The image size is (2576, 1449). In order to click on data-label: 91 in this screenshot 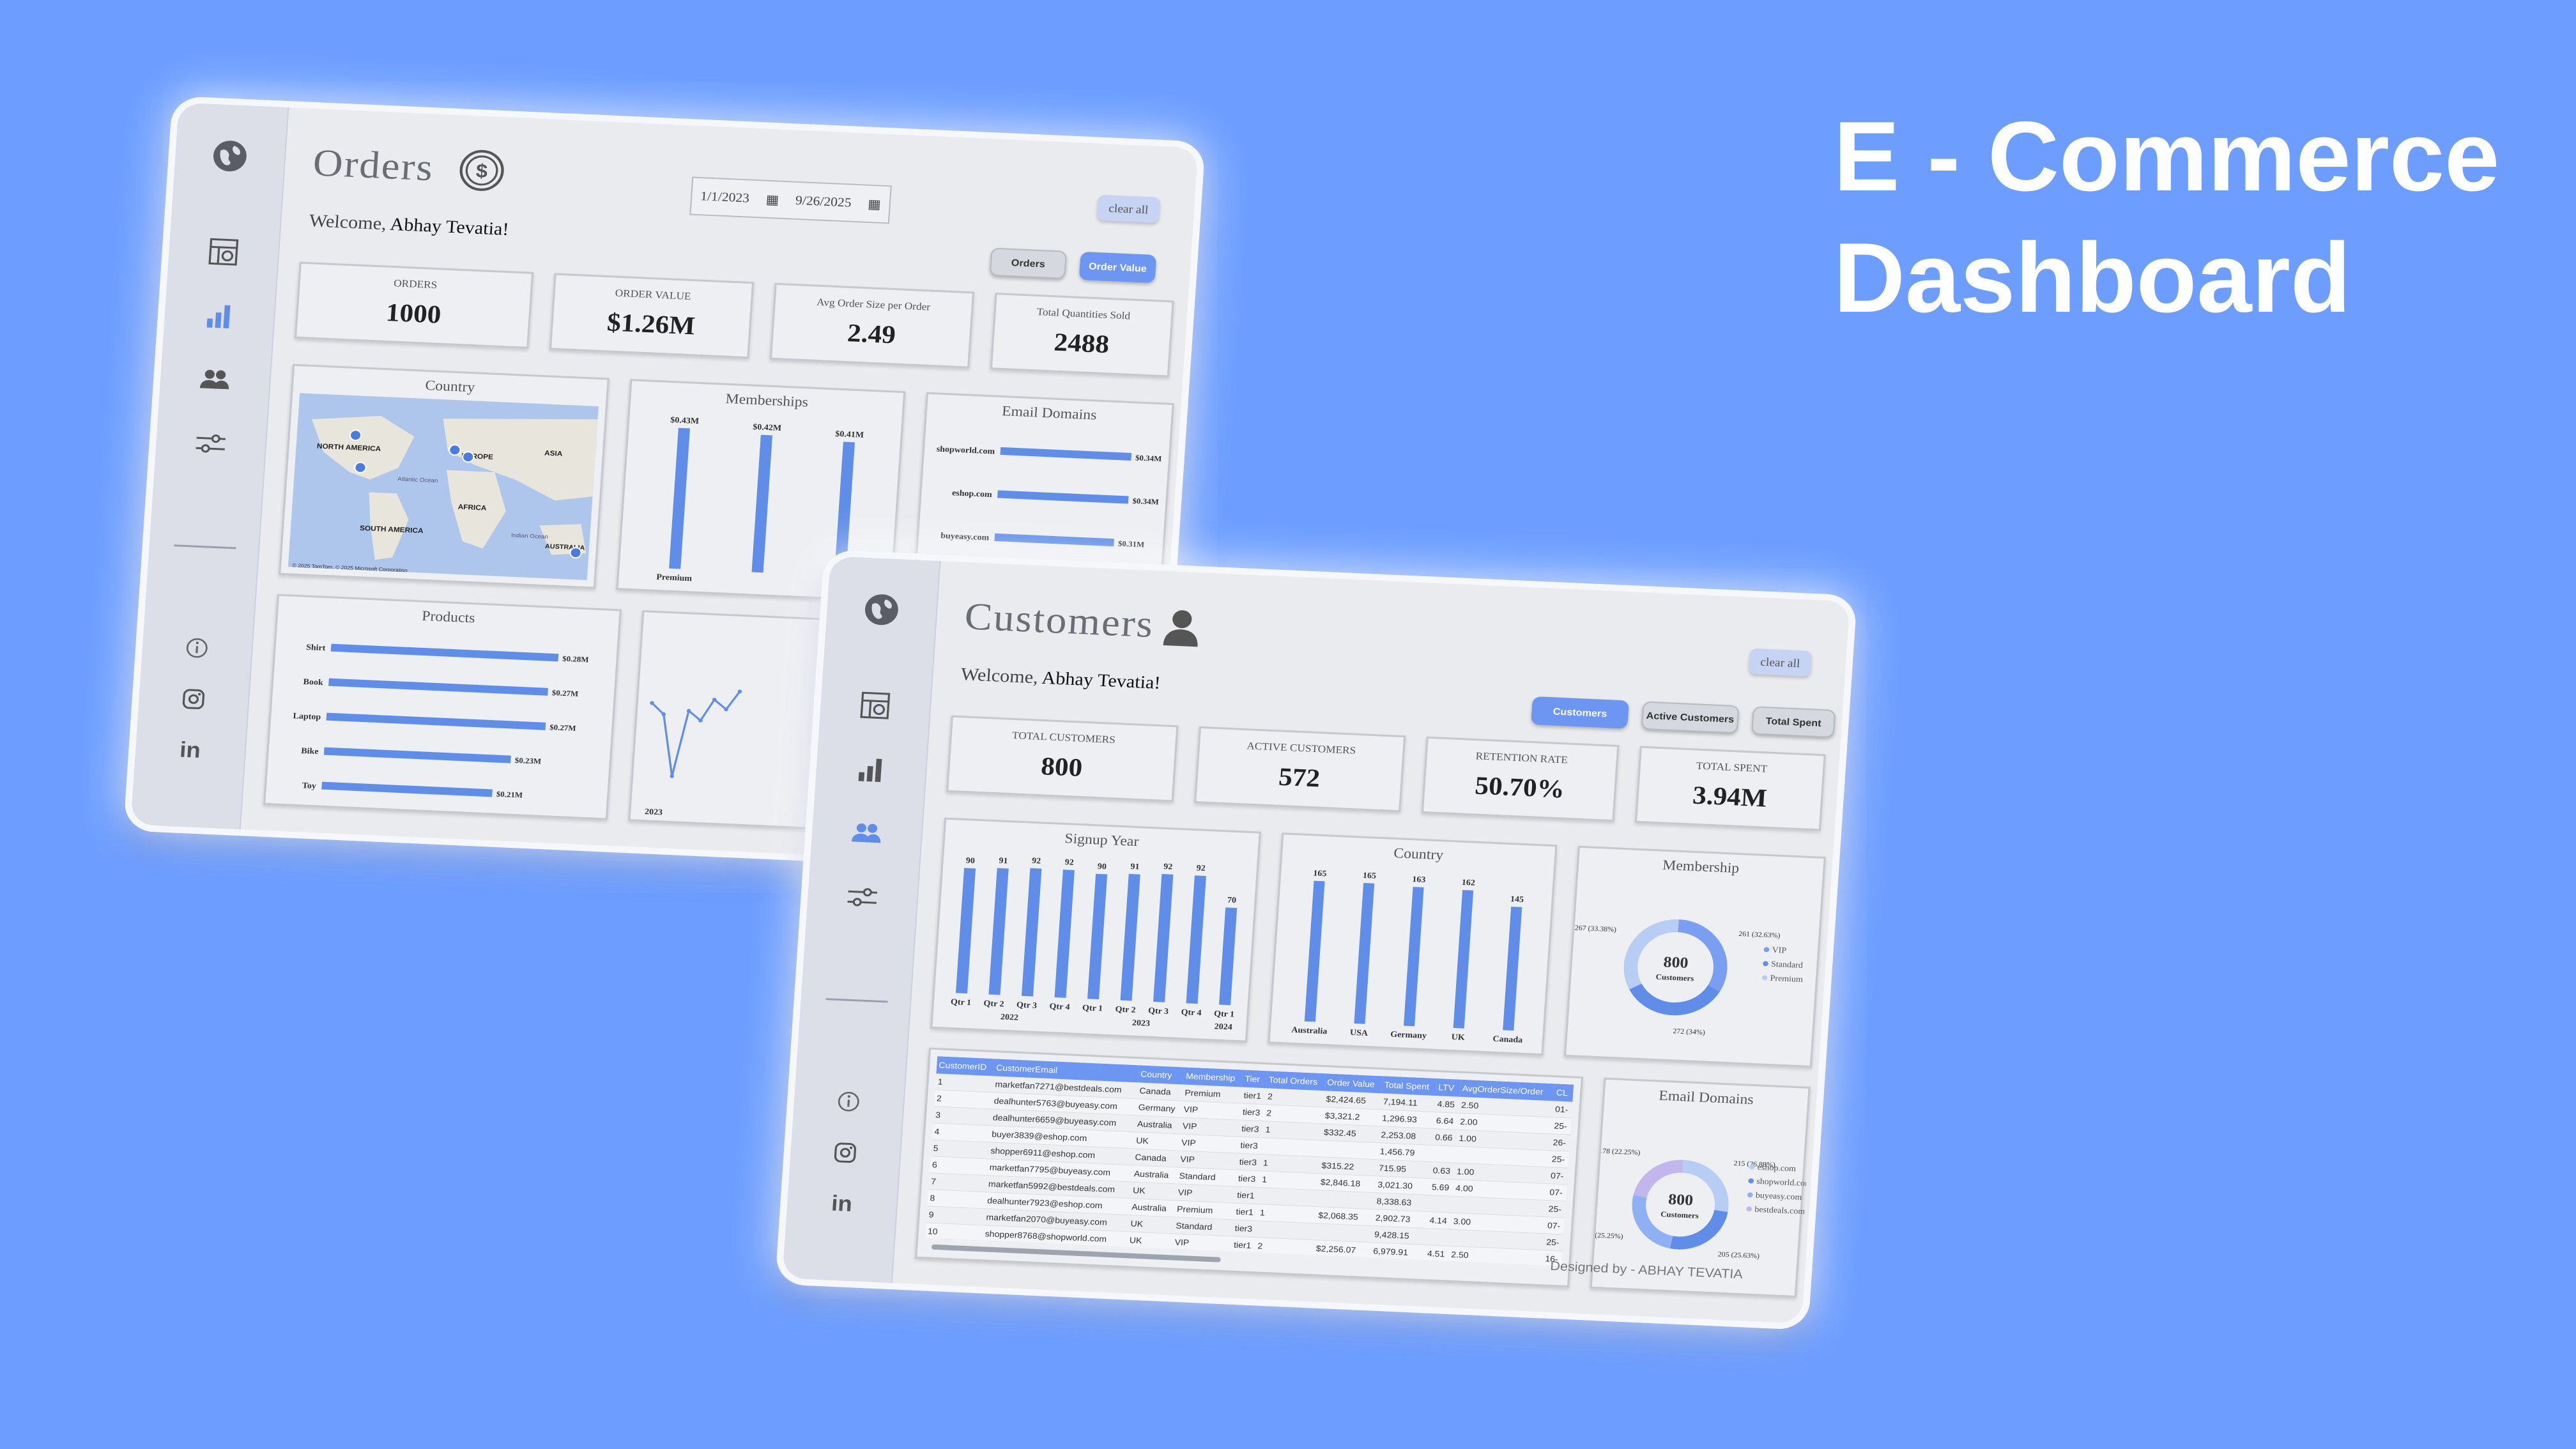, I will do `click(1003, 860)`.